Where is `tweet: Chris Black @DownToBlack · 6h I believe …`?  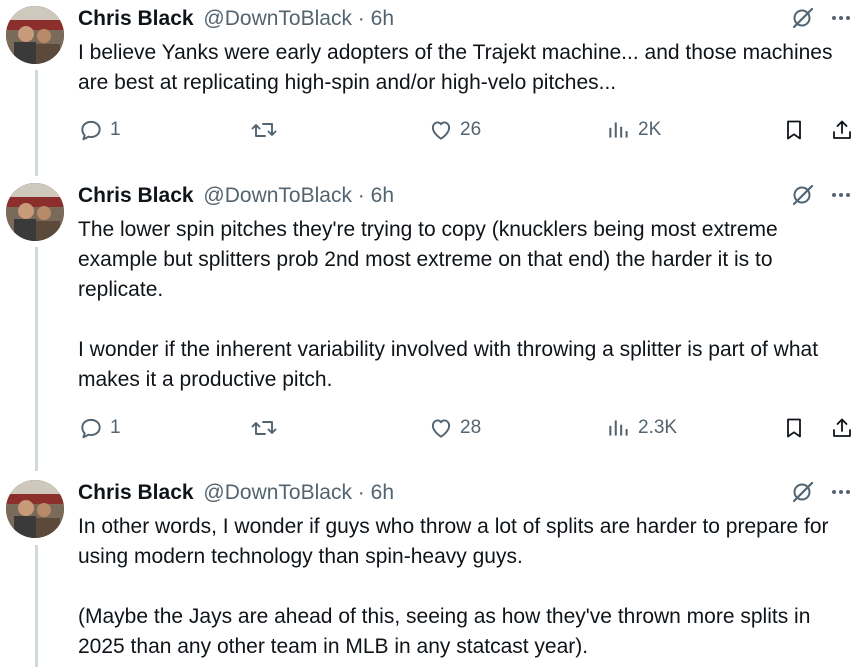
tweet: Chris Black @DownToBlack · 6h I believe … is located at coordinates (468, 52).